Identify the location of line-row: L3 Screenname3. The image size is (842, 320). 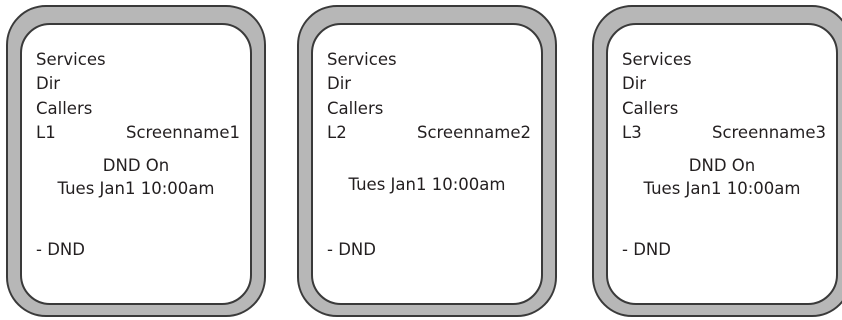
(724, 133).